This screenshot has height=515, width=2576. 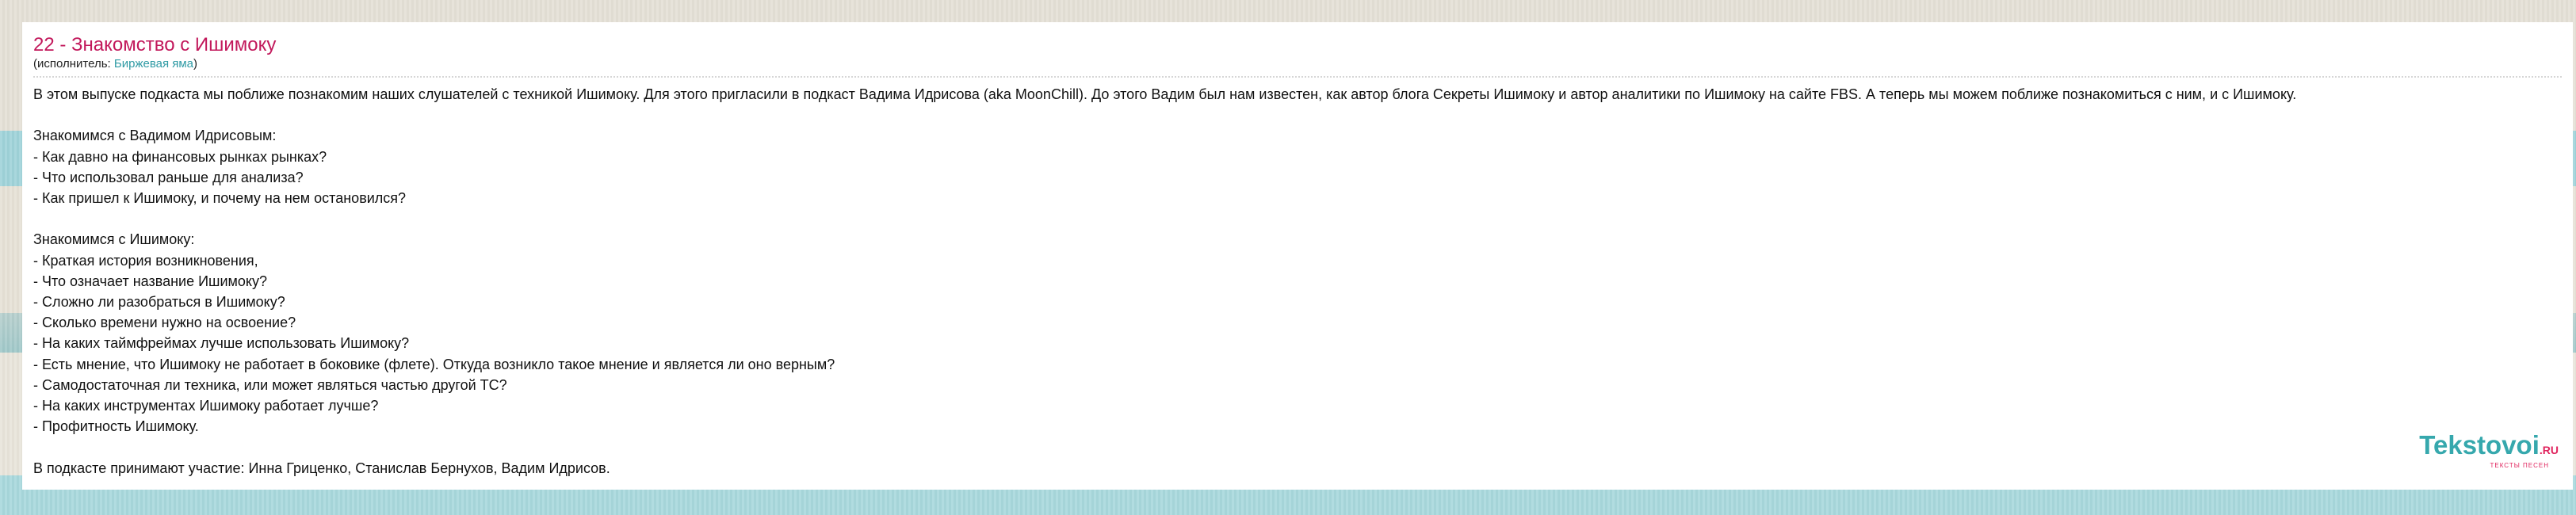 What do you see at coordinates (180, 156) in the screenshot?
I see `lyrics-line: - Как давно на финансовых рынках рынках?` at bounding box center [180, 156].